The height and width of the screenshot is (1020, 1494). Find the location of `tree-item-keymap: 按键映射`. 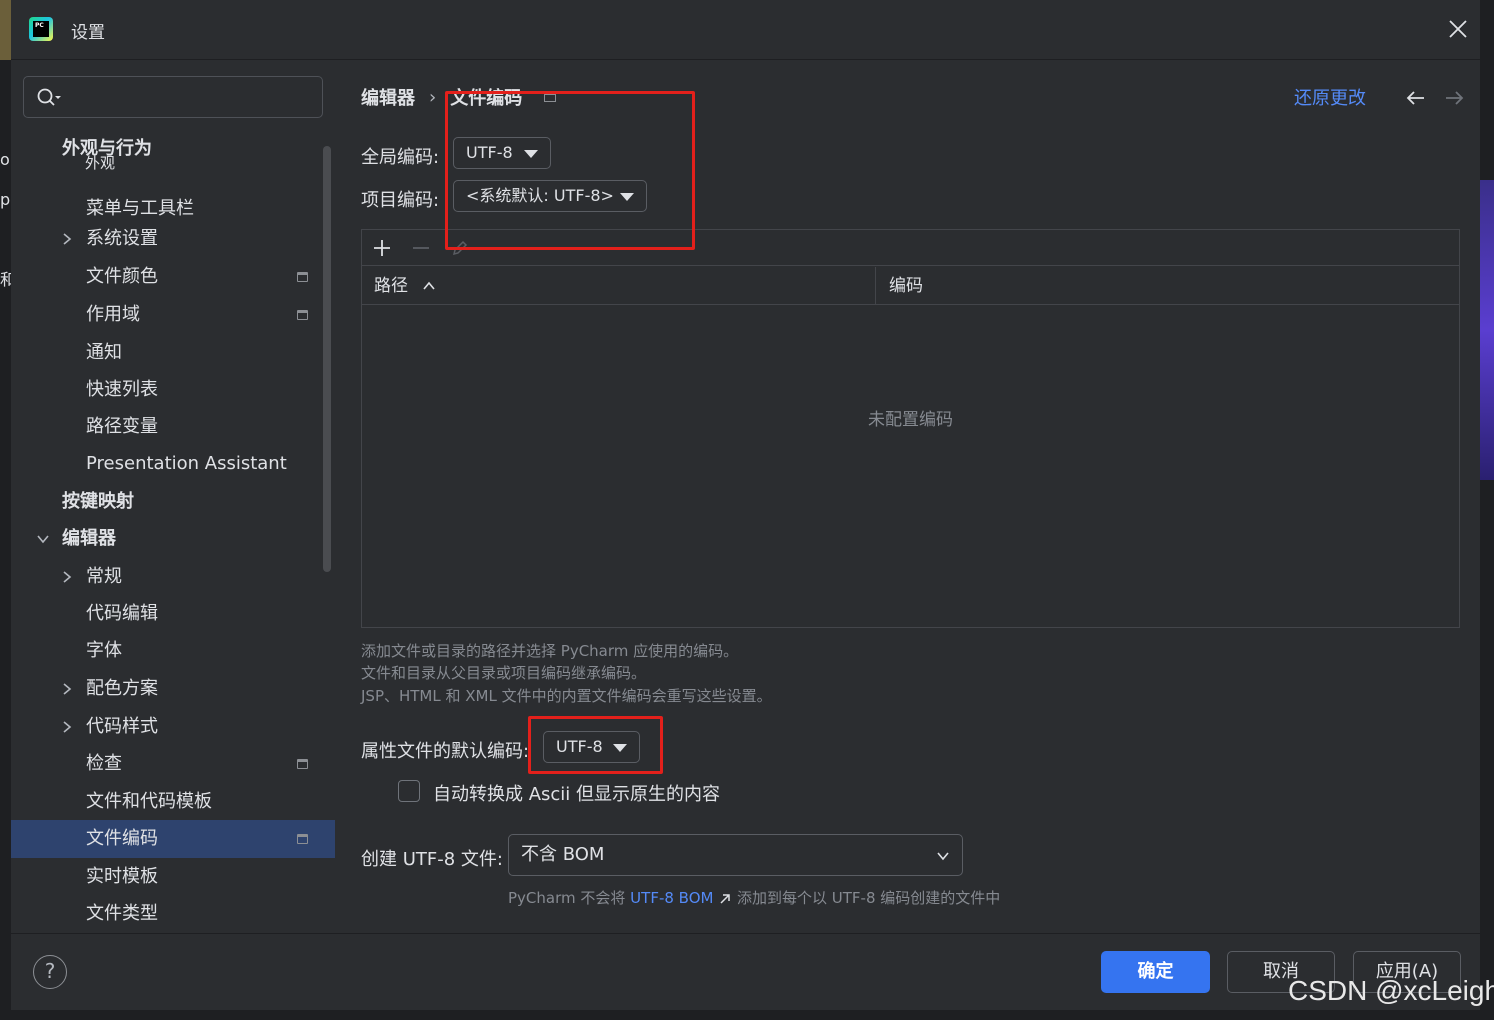

tree-item-keymap: 按键映射 is located at coordinates (173, 502).